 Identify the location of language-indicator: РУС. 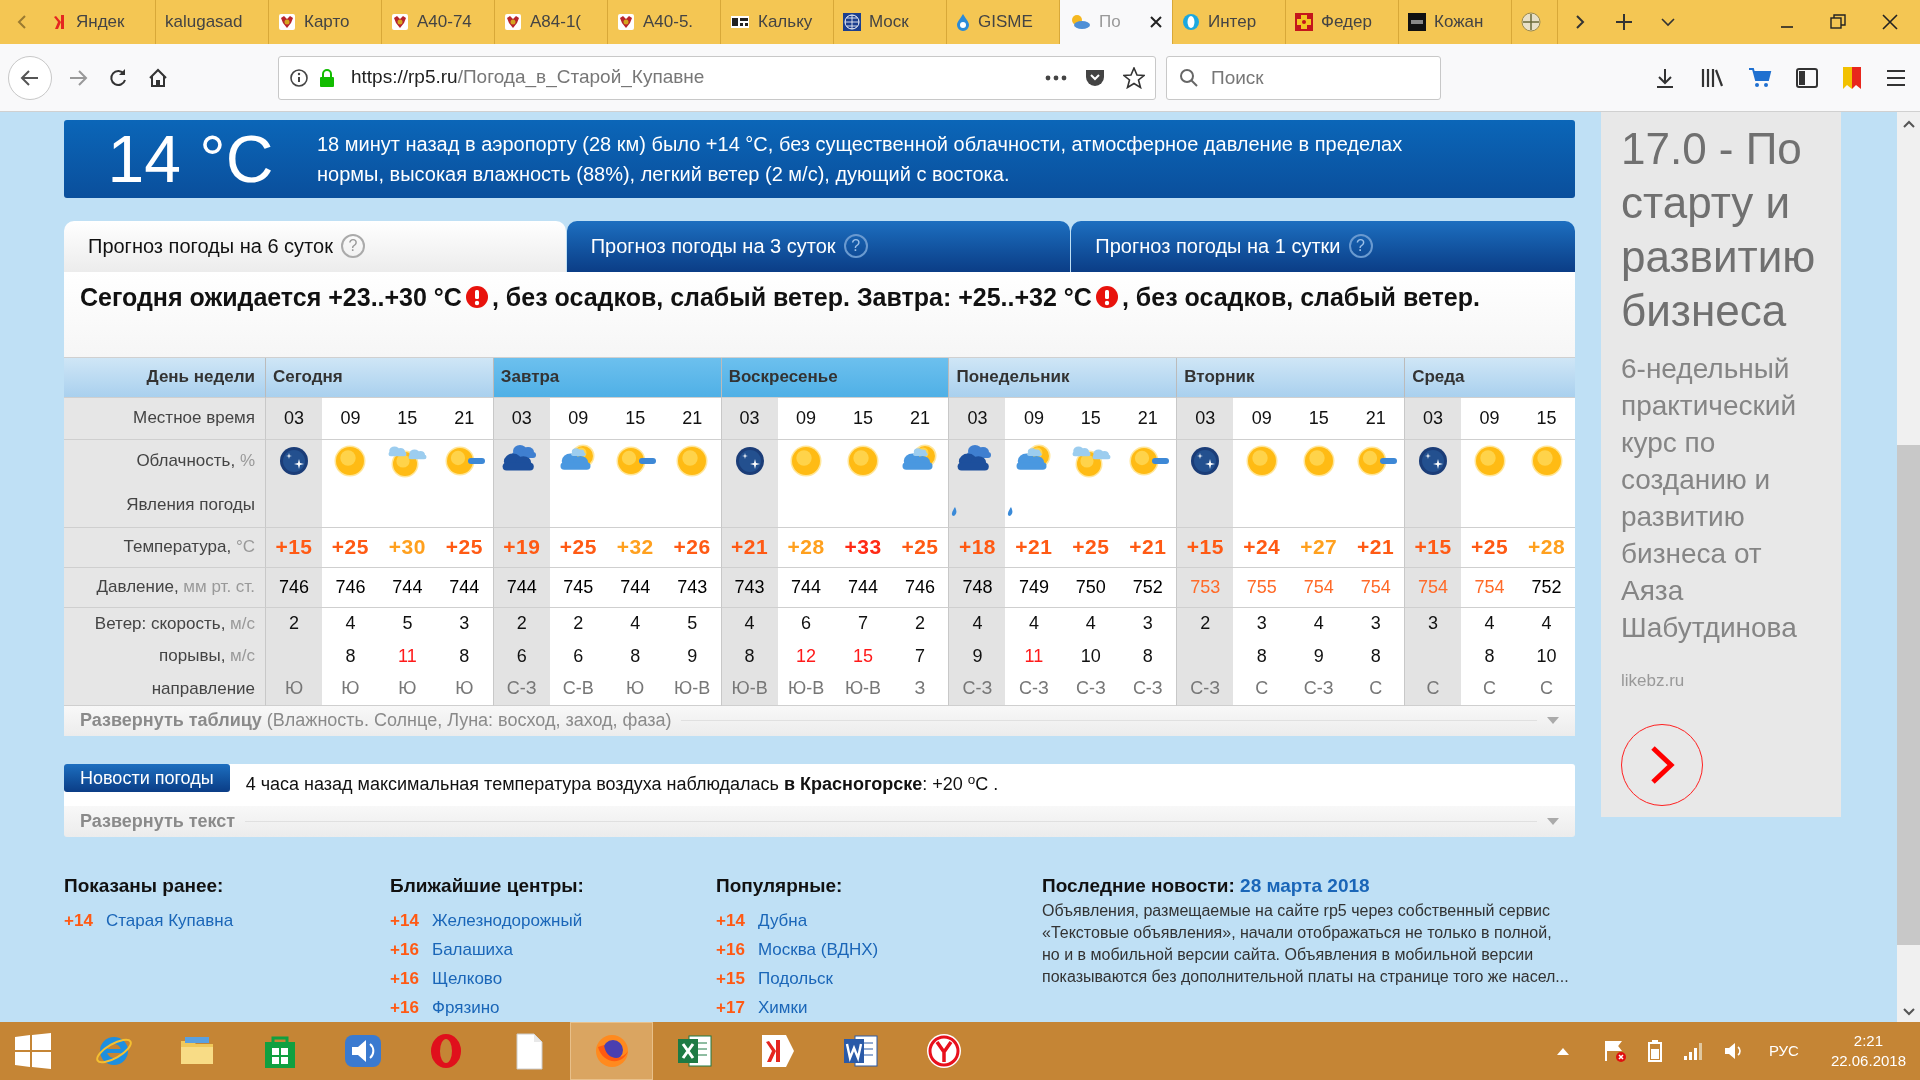
(1783, 1051).